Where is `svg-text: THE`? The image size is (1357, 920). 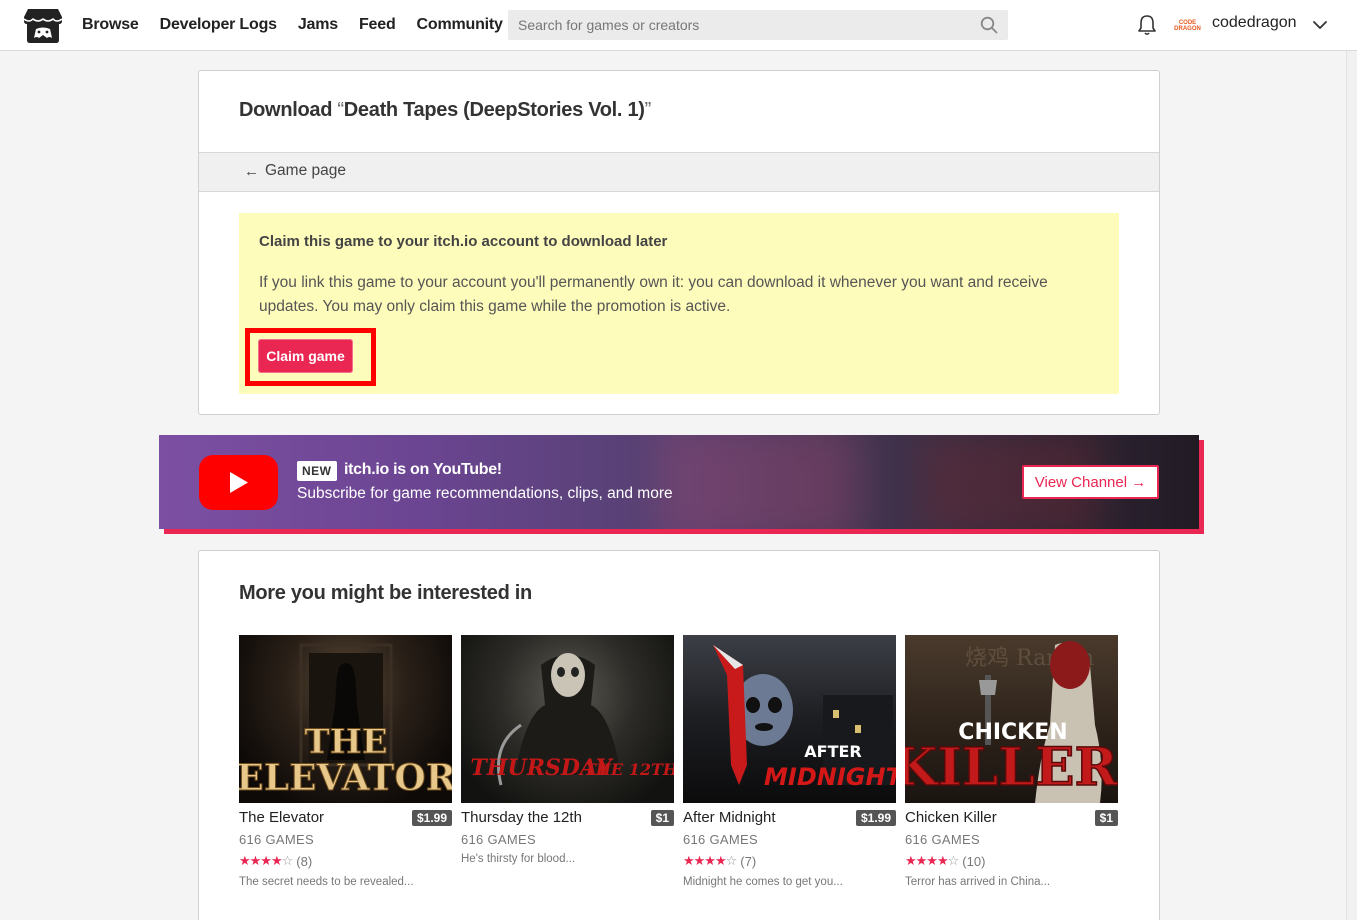
svg-text: THE is located at coordinates (345, 742).